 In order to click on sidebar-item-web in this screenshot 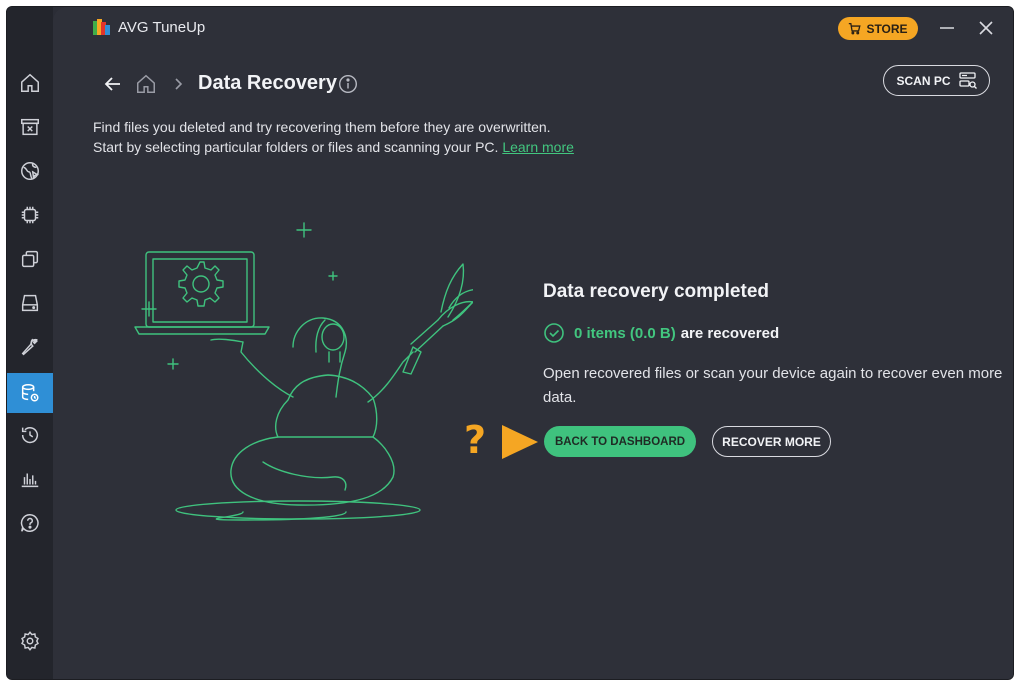, I will do `click(30, 171)`.